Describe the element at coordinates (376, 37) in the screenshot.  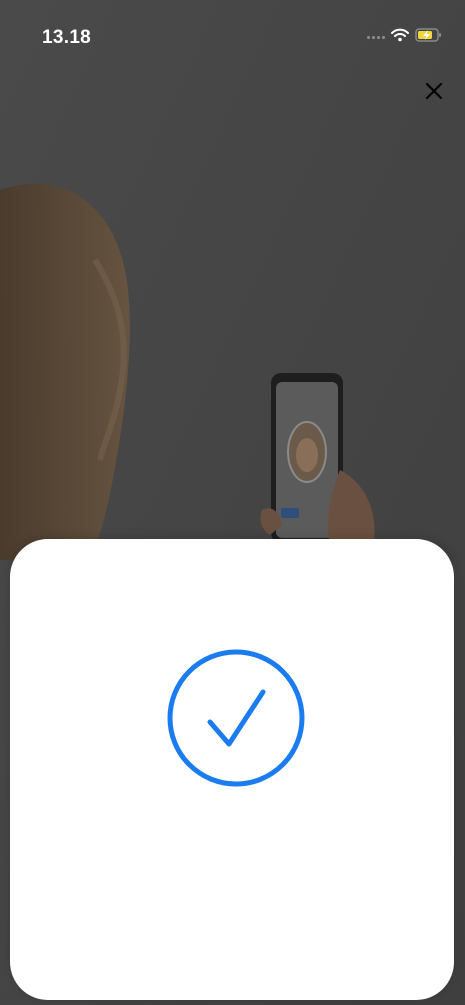
I see `signal-icon` at that location.